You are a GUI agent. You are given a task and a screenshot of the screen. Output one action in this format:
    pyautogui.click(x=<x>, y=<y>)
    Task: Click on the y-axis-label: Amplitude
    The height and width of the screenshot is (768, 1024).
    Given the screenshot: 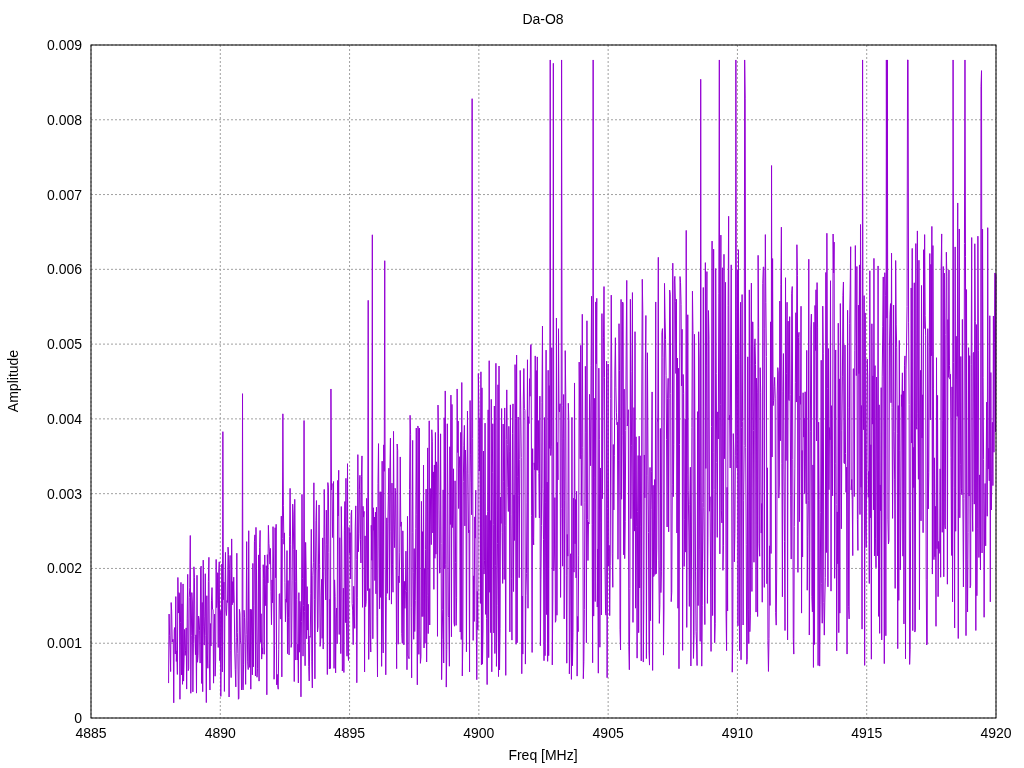 What is the action you would take?
    pyautogui.click(x=13, y=381)
    